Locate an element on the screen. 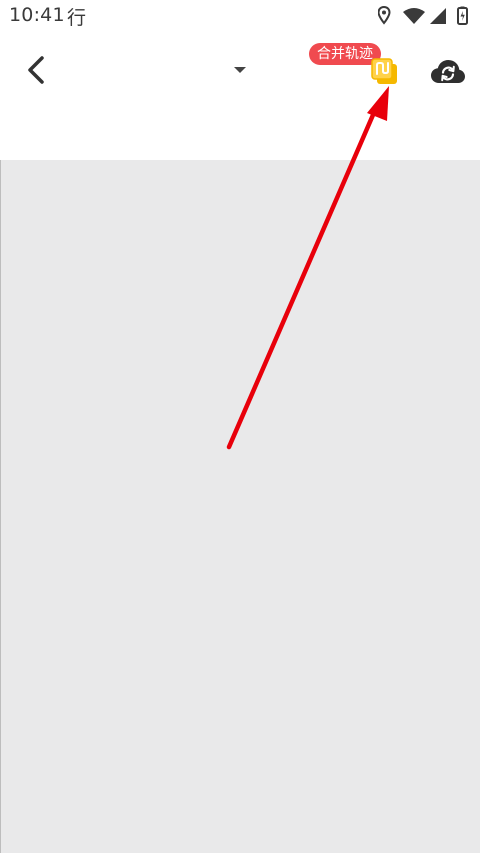 This screenshot has height=853, width=480. cloud-sync-icon is located at coordinates (448, 71).